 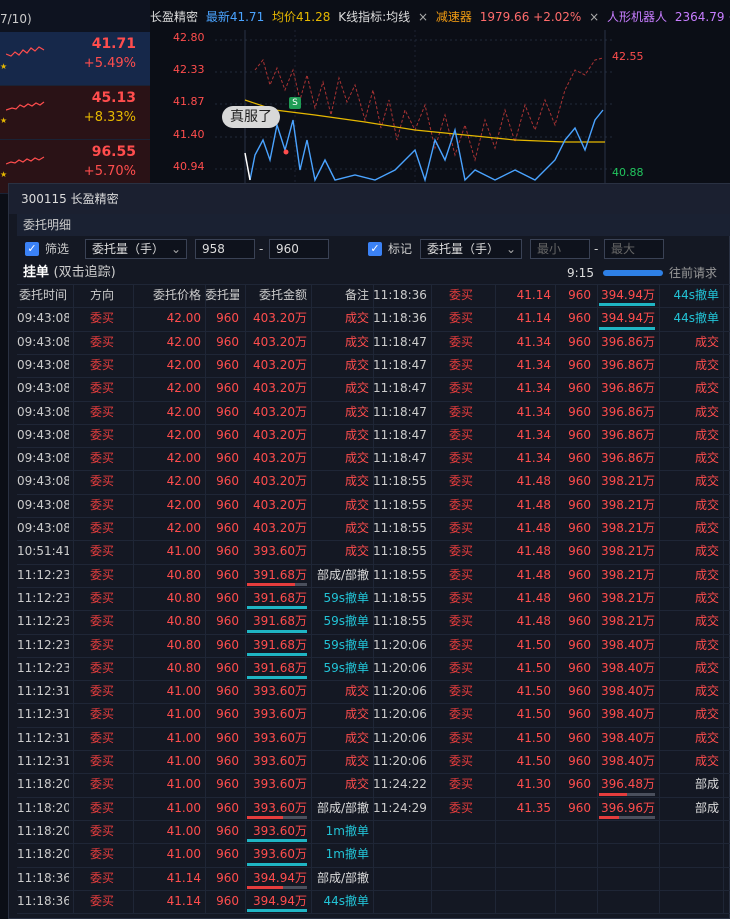 What do you see at coordinates (374, 17) in the screenshot?
I see `header-indicator: K线指标:均线` at bounding box center [374, 17].